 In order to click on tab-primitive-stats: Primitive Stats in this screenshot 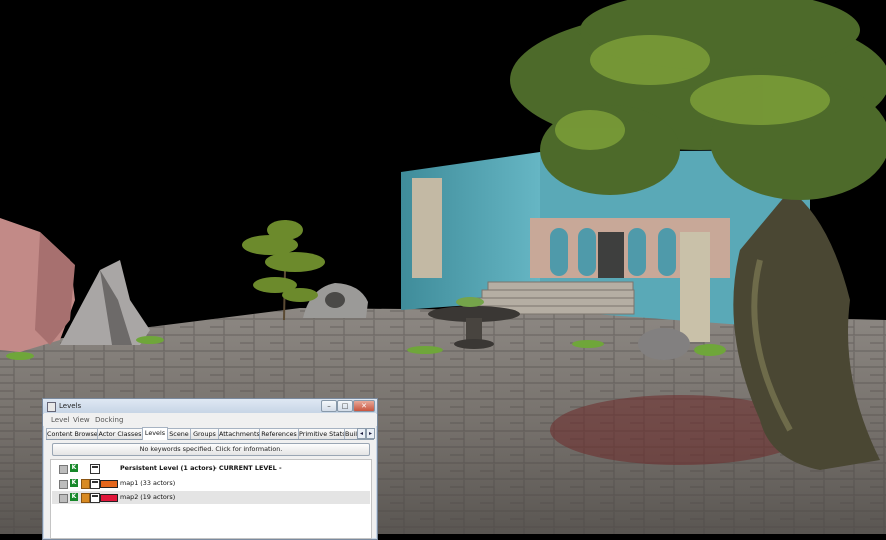, I will do `click(321, 433)`.